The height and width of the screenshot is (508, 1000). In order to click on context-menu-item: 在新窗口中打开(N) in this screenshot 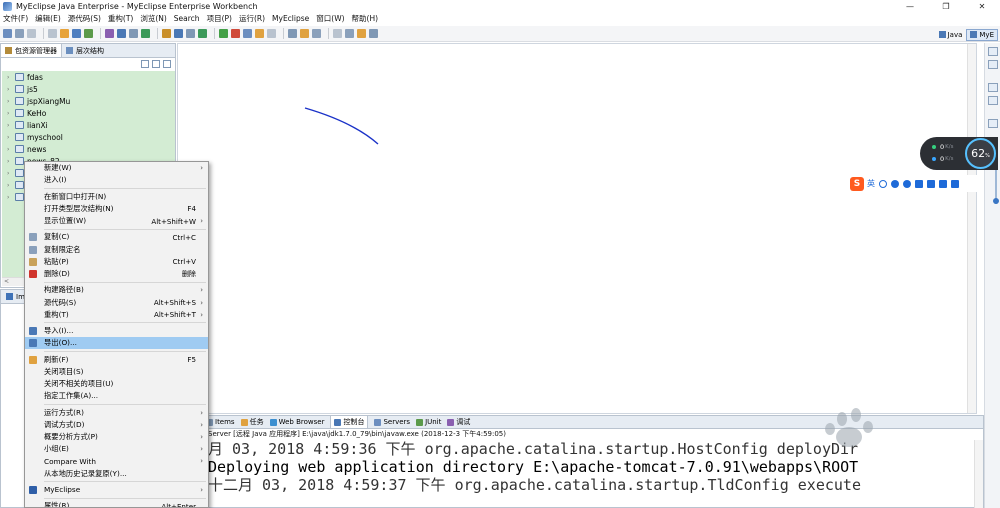, I will do `click(116, 197)`.